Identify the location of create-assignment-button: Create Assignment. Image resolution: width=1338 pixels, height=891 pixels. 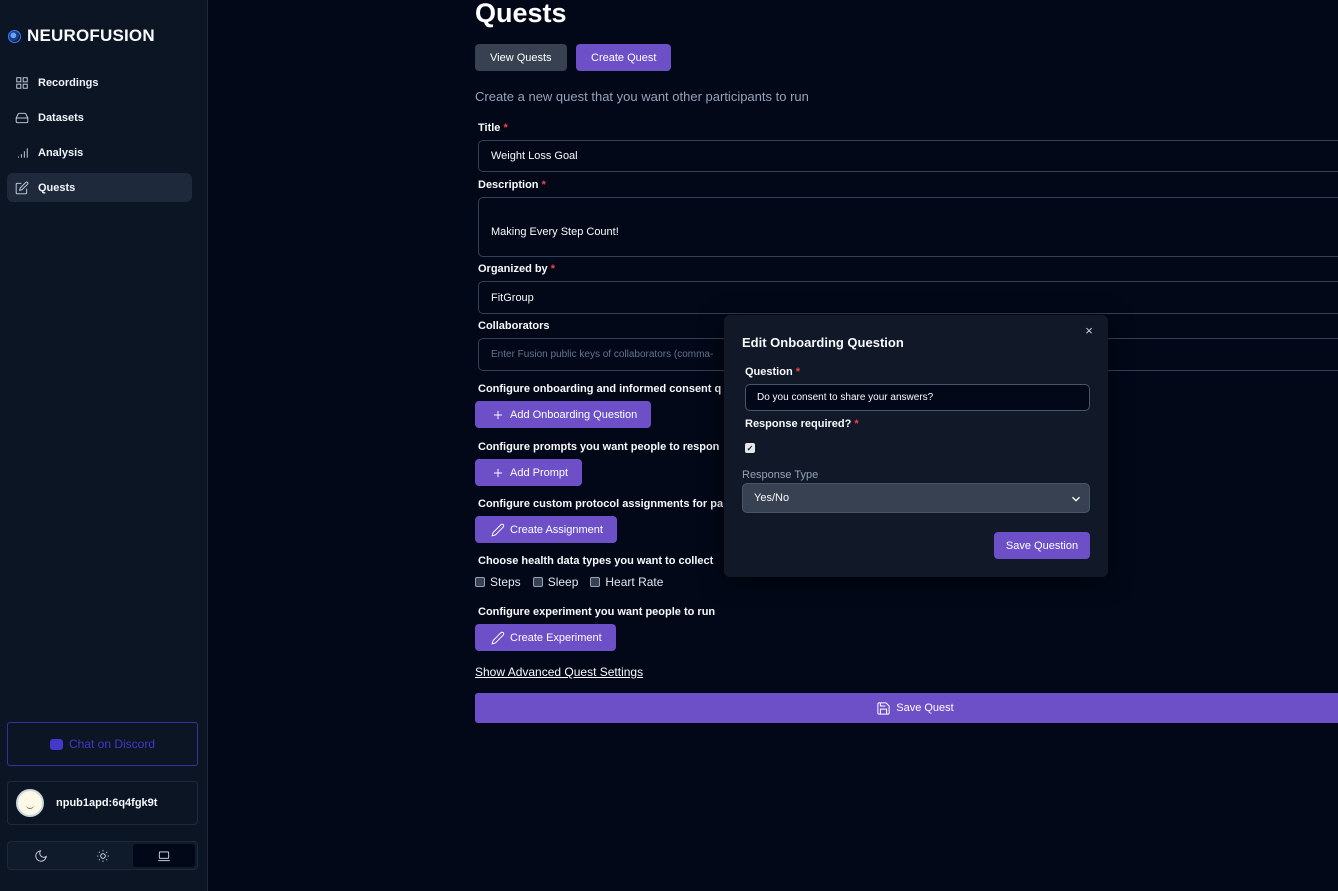
(546, 529).